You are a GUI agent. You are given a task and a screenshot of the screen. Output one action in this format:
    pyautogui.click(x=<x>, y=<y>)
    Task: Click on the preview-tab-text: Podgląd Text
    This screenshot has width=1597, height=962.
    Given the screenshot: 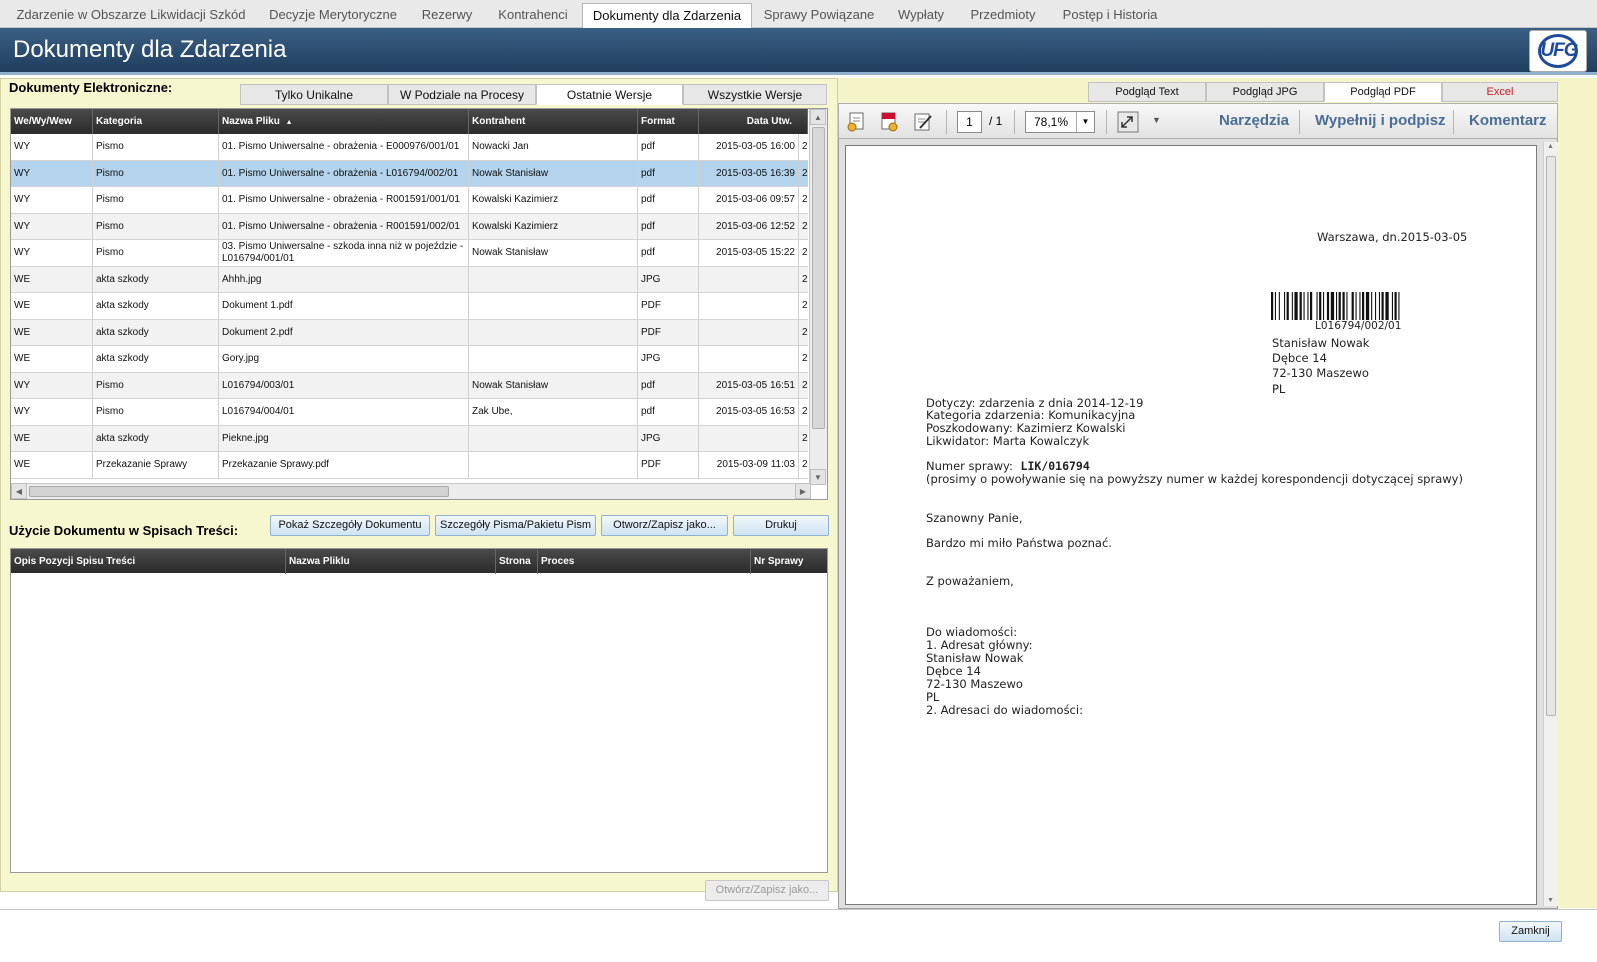 What is the action you would take?
    pyautogui.click(x=1147, y=92)
    